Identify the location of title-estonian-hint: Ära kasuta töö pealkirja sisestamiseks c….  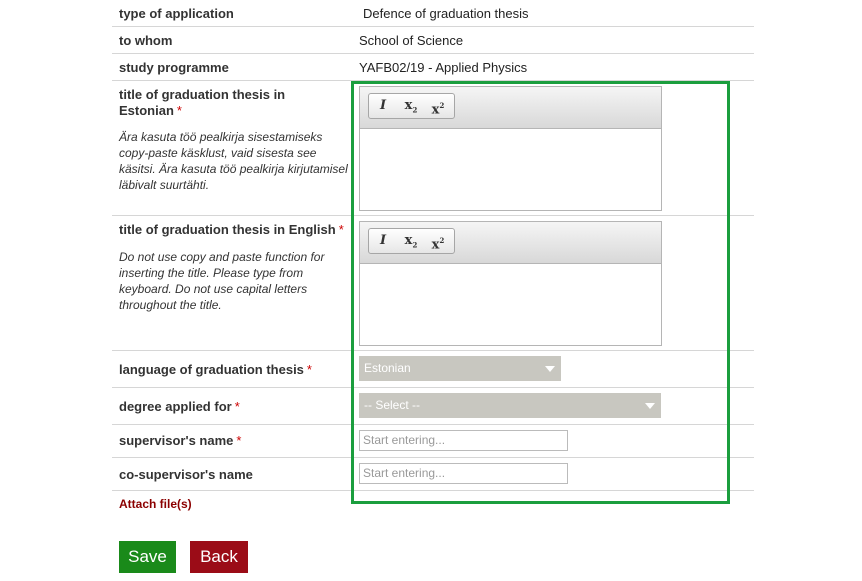
(233, 161).